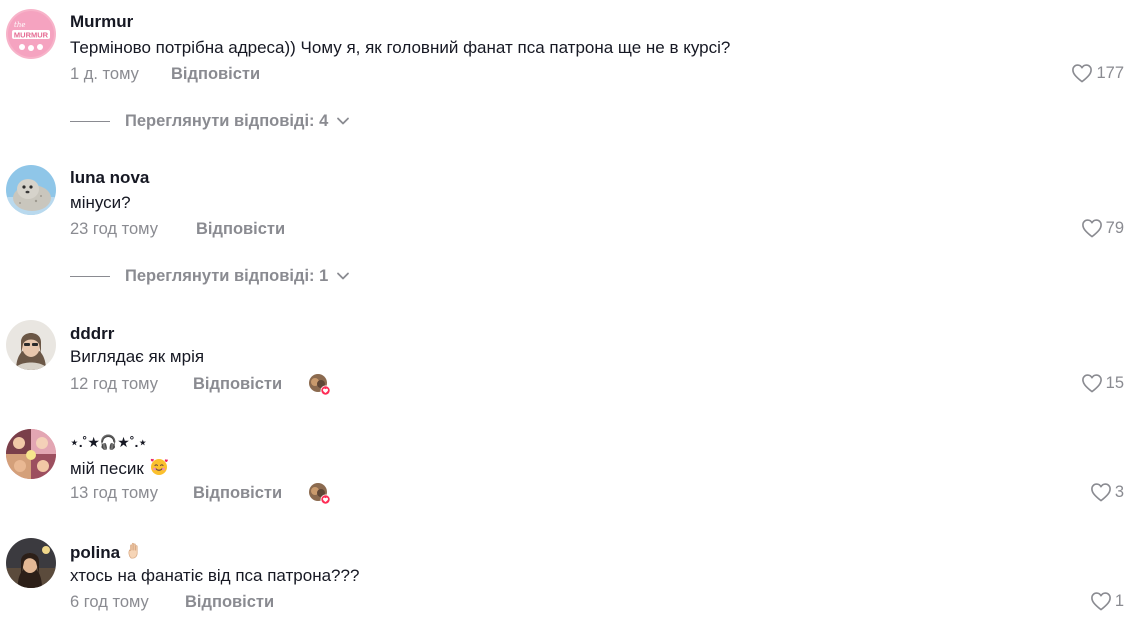  Describe the element at coordinates (1119, 601) in the screenshot. I see `like-count: 1` at that location.